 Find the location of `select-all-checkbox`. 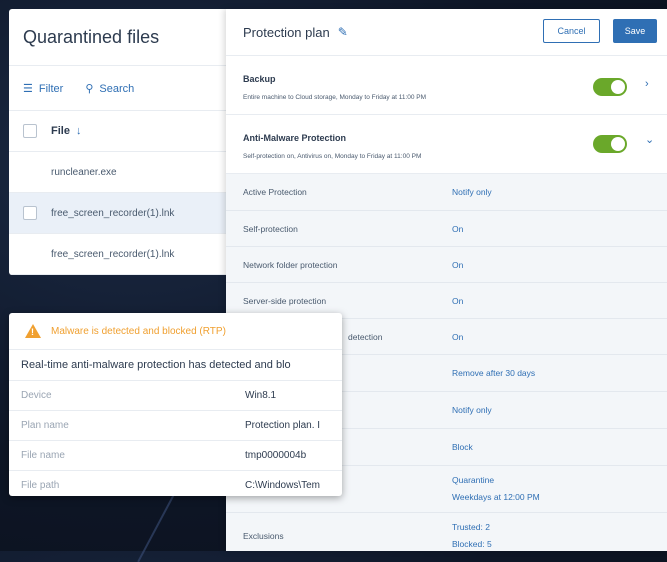

select-all-checkbox is located at coordinates (30, 131).